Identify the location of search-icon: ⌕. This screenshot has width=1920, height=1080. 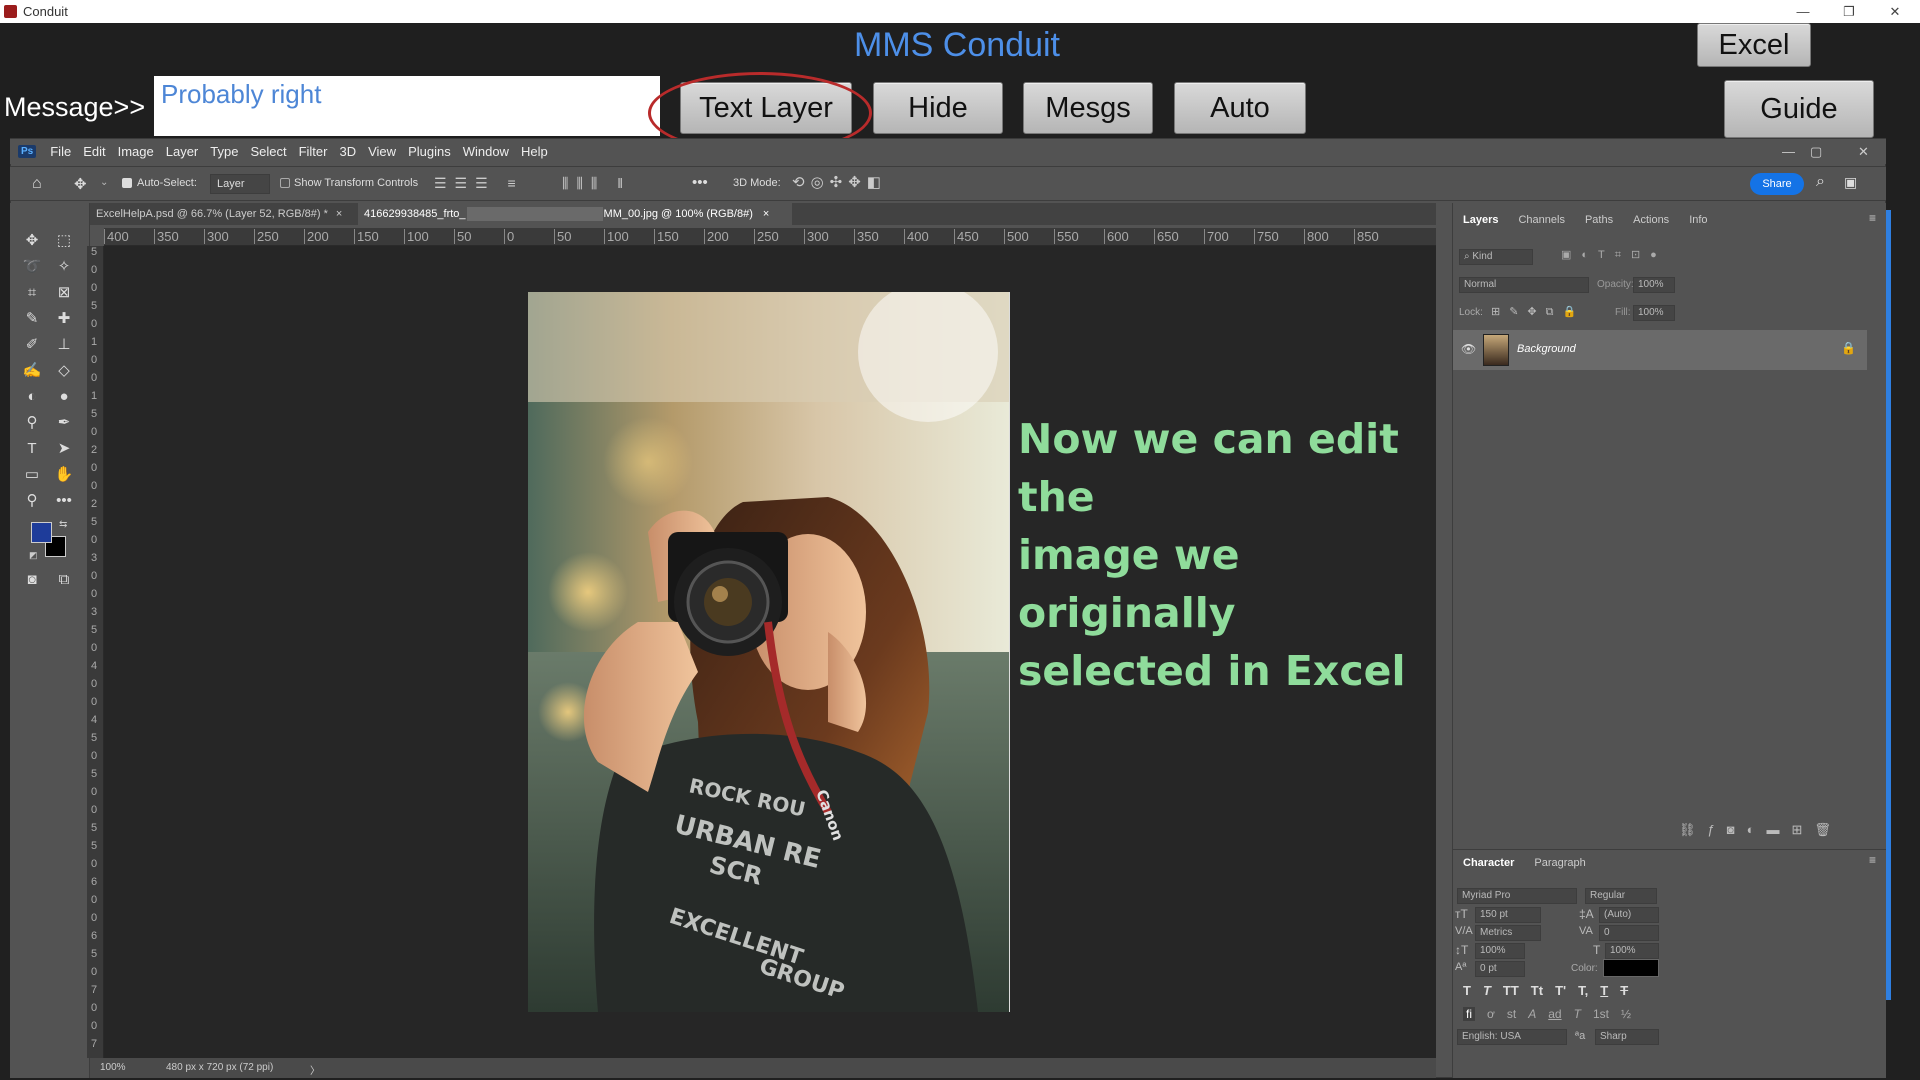
(1820, 182).